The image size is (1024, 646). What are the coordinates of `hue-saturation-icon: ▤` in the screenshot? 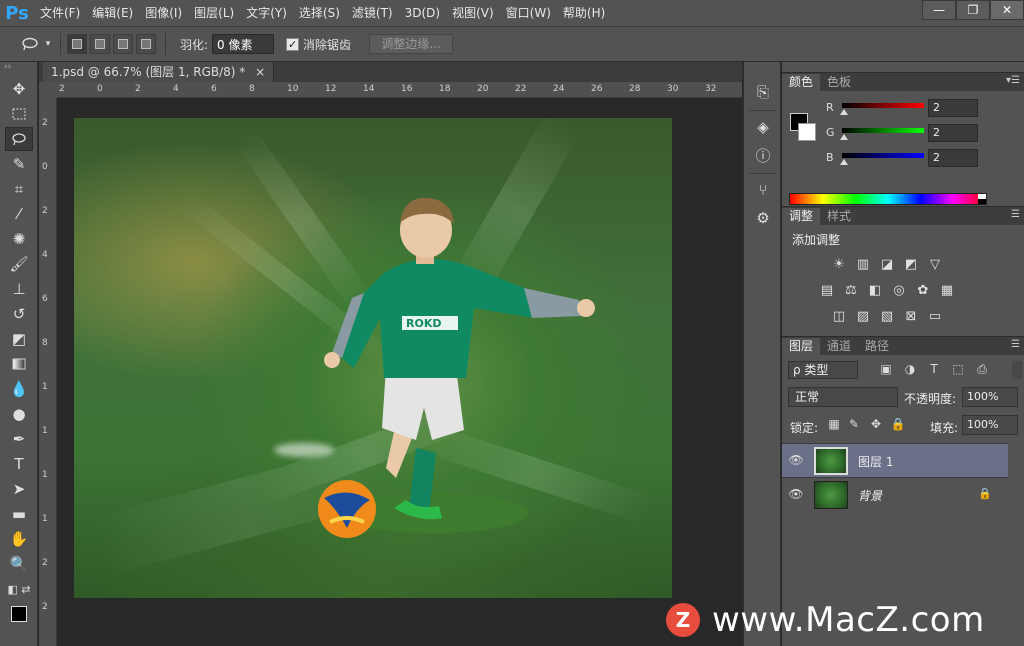 It's located at (827, 290).